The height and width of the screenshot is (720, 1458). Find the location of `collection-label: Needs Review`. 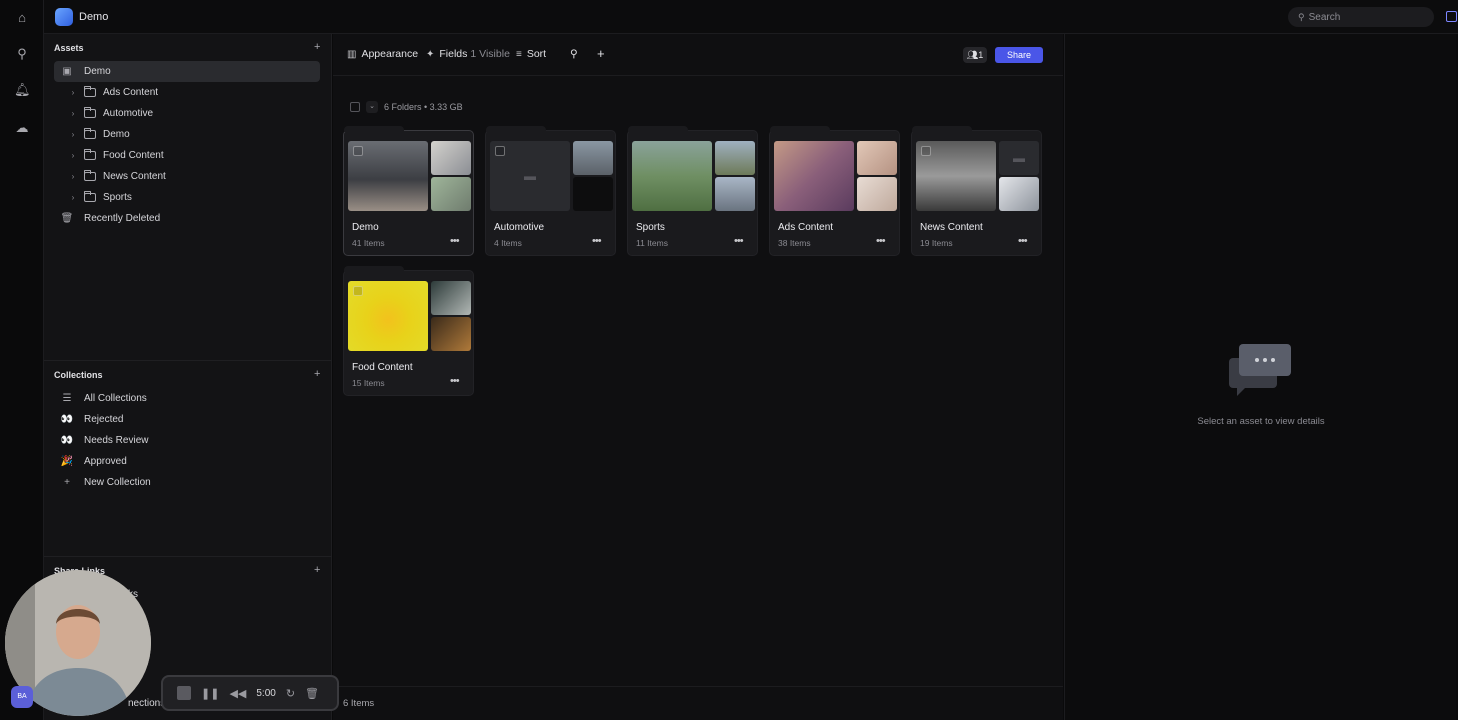

collection-label: Needs Review is located at coordinates (116, 440).